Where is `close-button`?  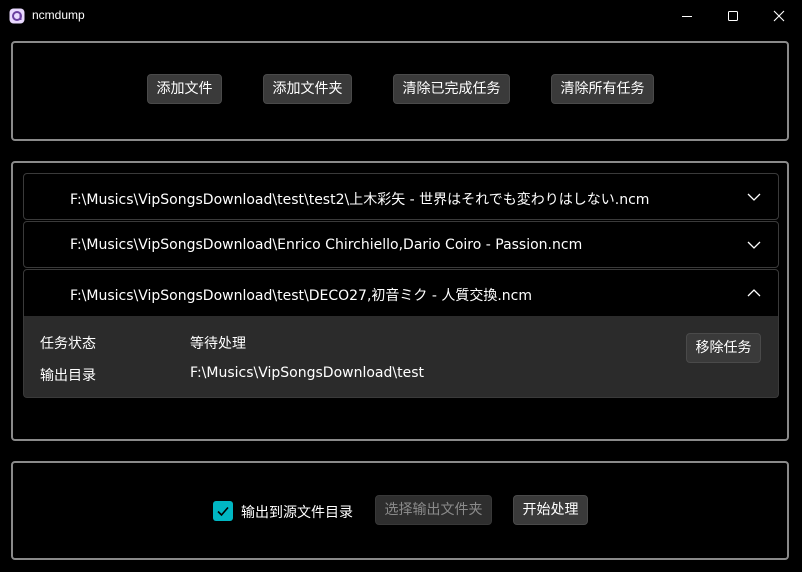 close-button is located at coordinates (779, 16).